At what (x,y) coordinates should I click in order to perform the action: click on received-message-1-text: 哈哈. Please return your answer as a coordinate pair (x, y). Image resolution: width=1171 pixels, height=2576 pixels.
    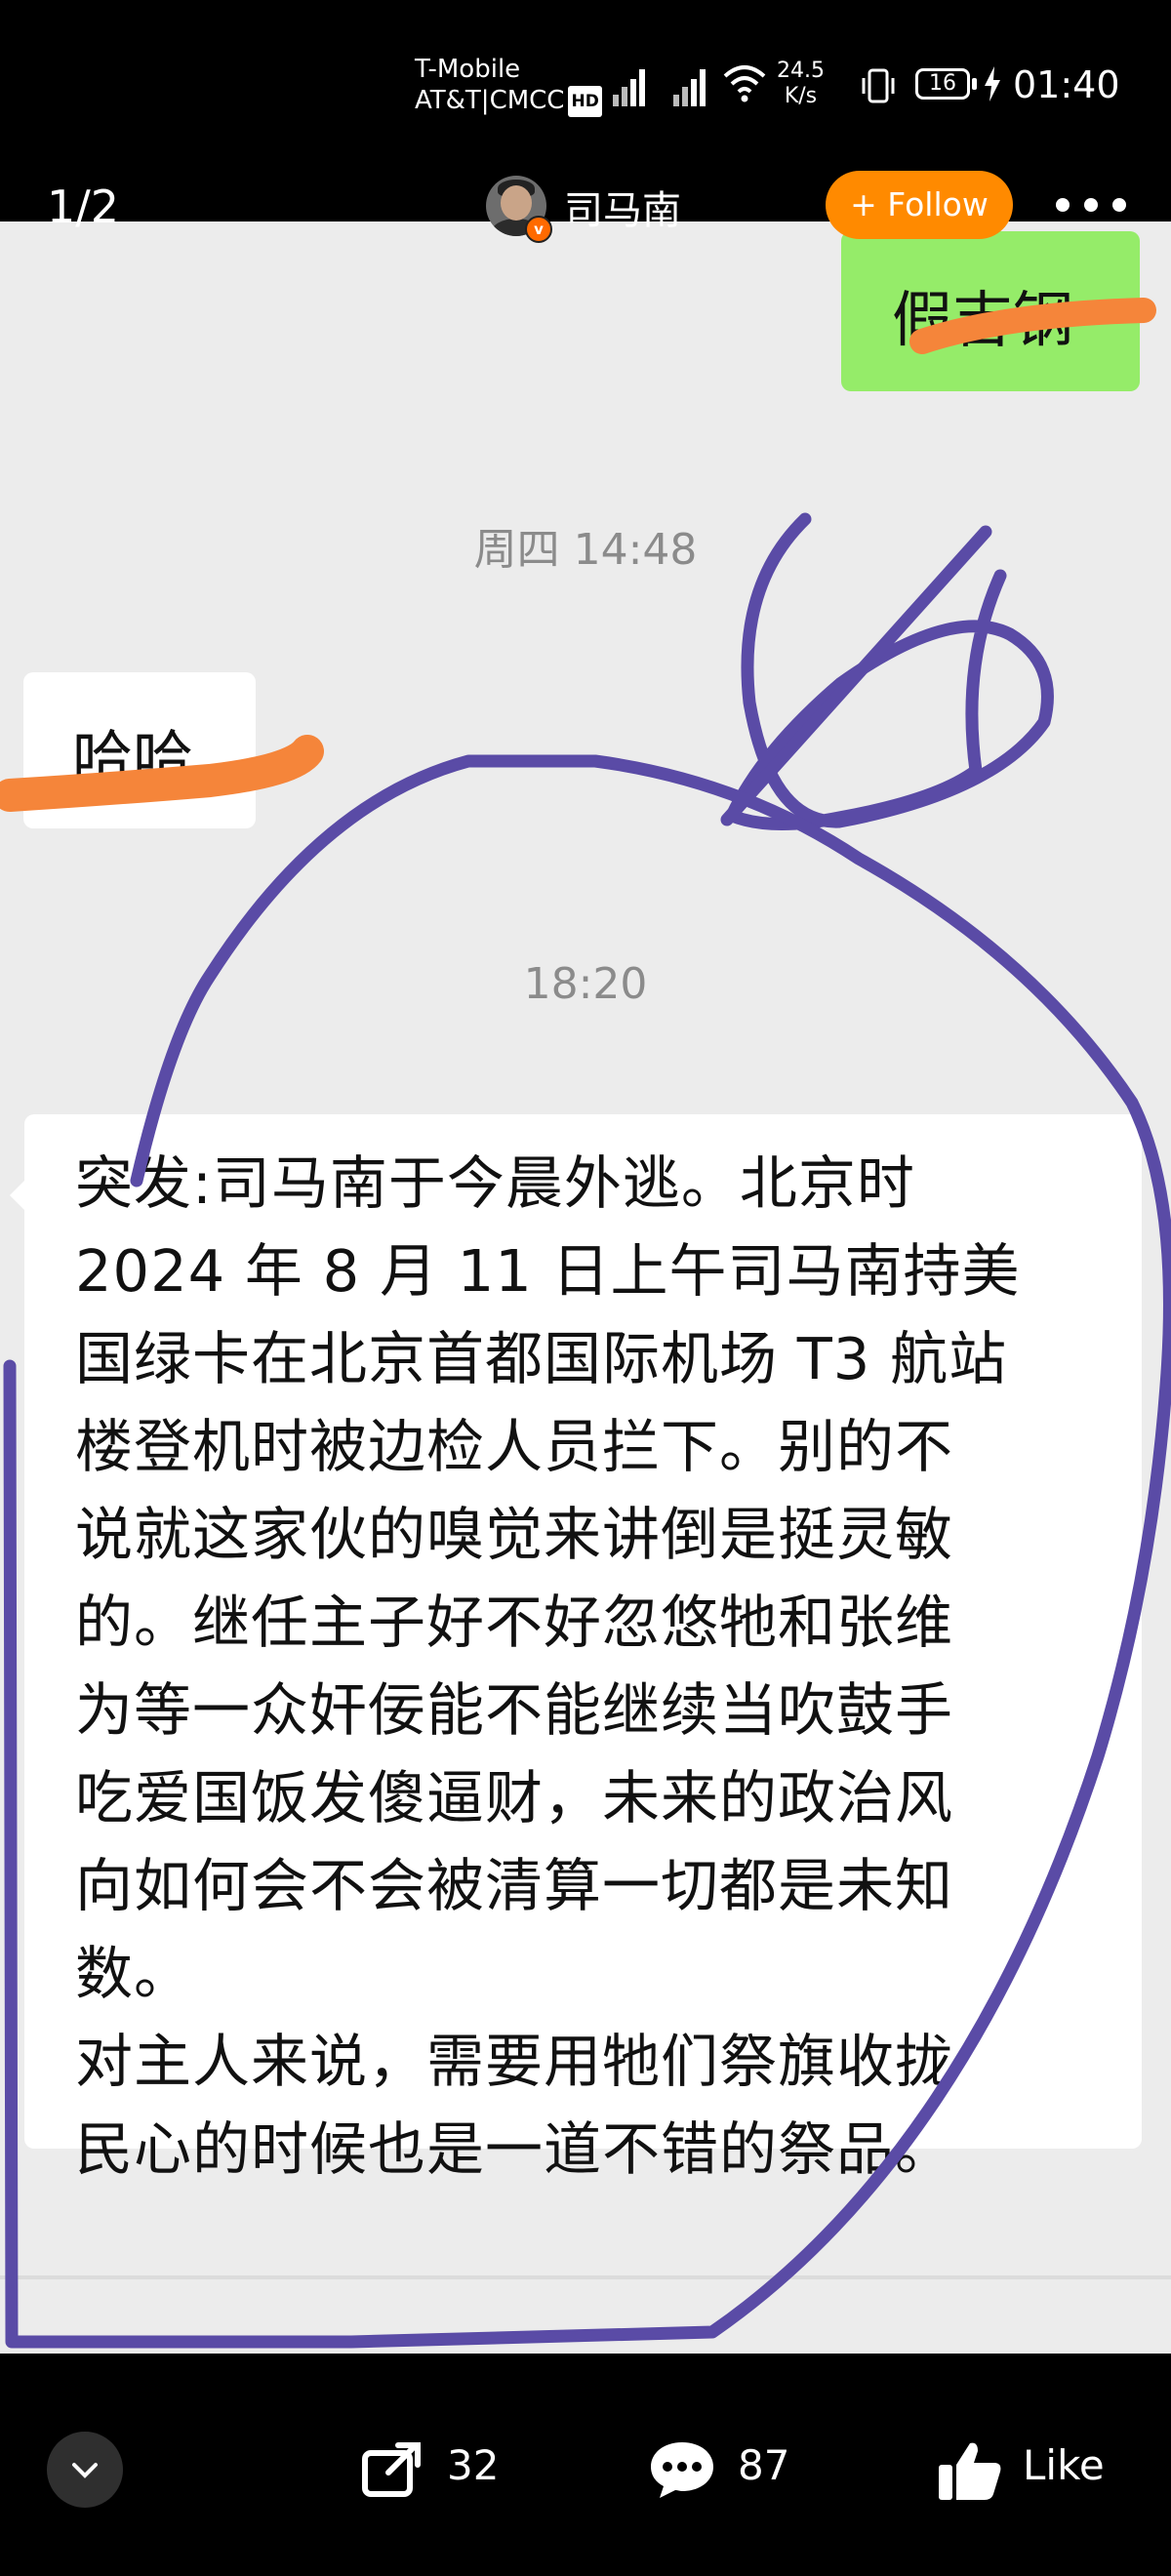
    Looking at the image, I should click on (133, 758).